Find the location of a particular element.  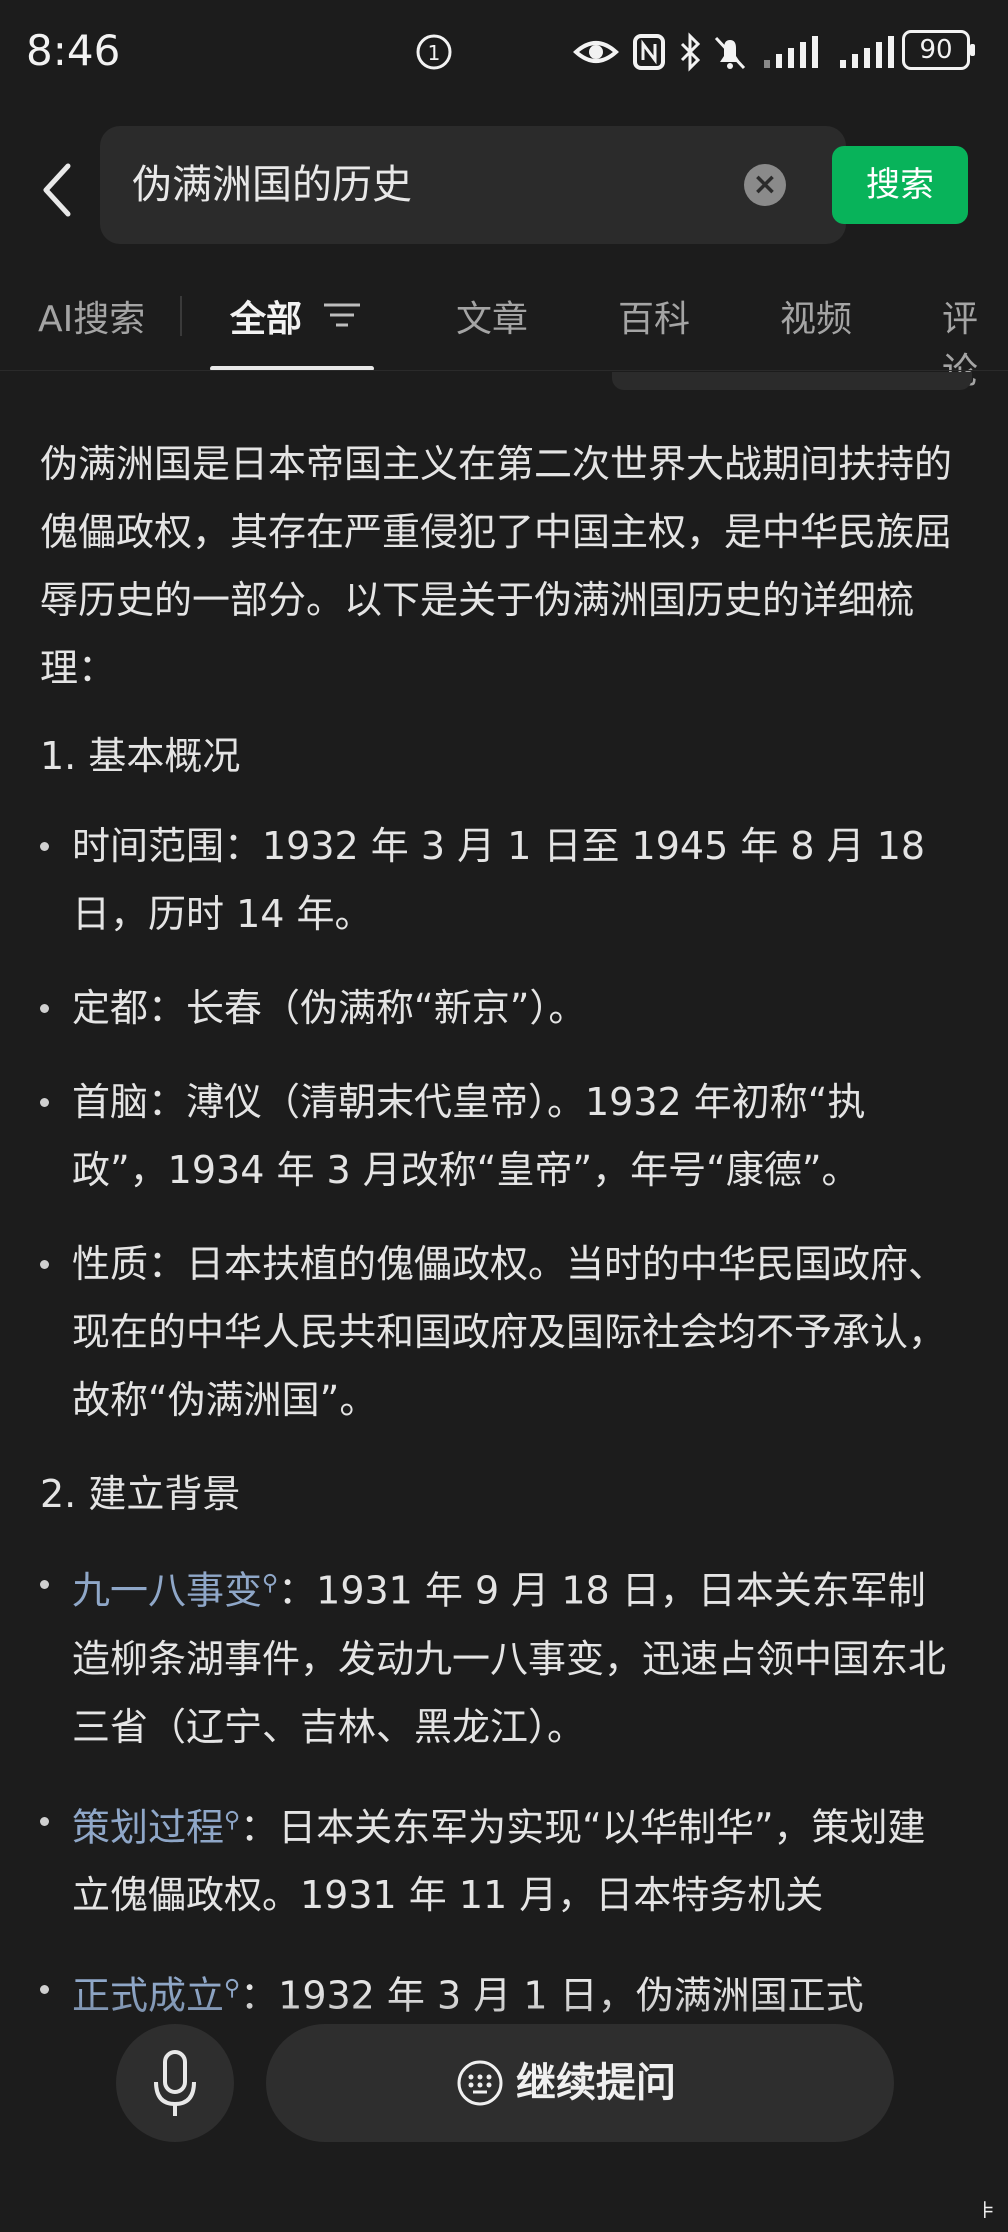

tab-videos: 视频 is located at coordinates (816, 316).